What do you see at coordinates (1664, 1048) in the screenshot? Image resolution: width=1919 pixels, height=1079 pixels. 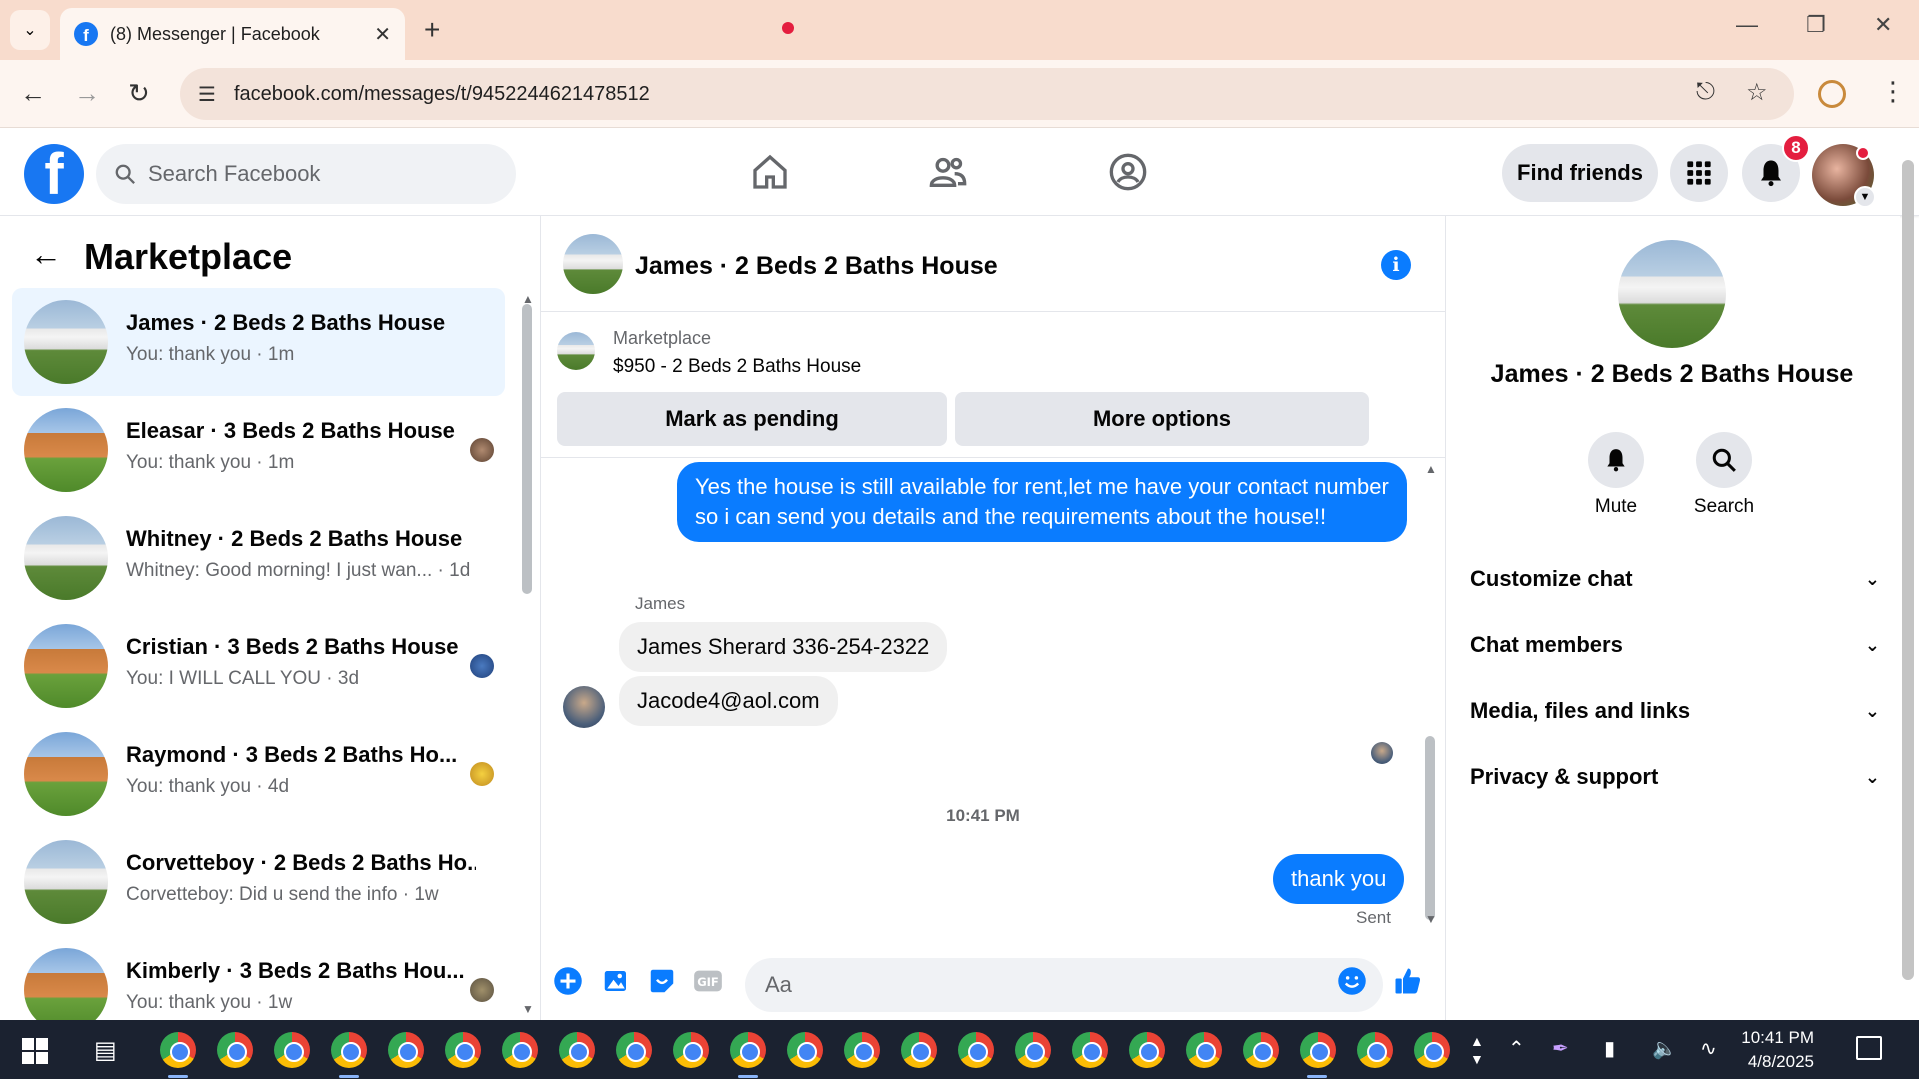 I see `volume-icon: 🔈` at bounding box center [1664, 1048].